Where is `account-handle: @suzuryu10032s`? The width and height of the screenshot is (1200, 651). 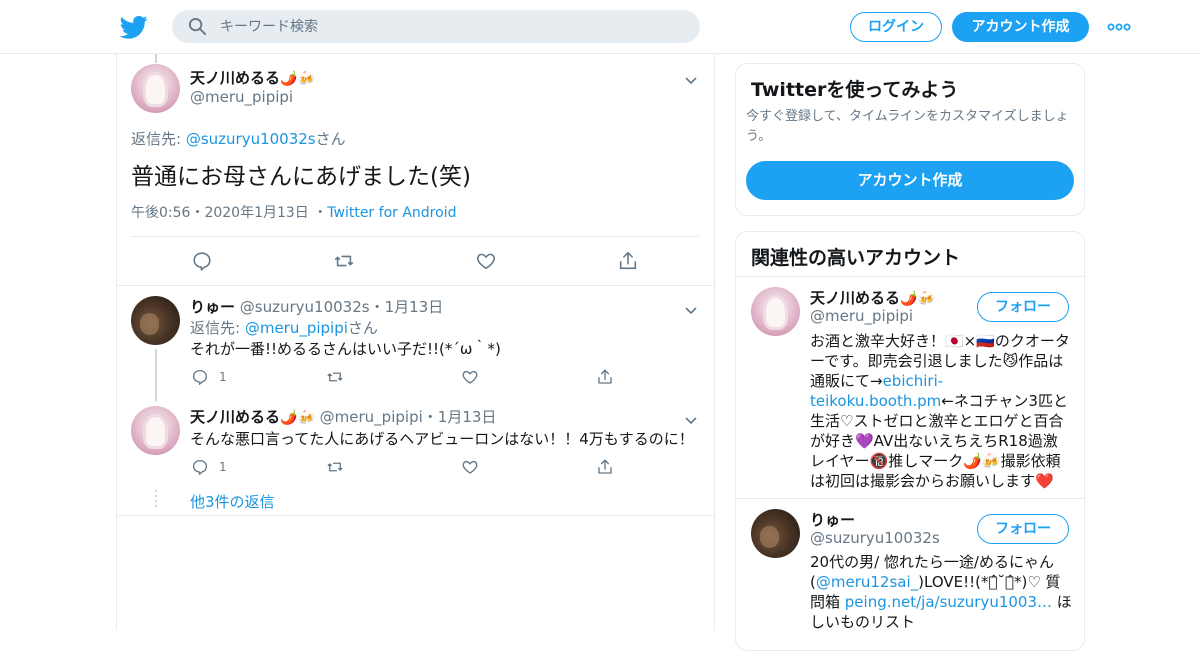 account-handle: @suzuryu10032s is located at coordinates (875, 538).